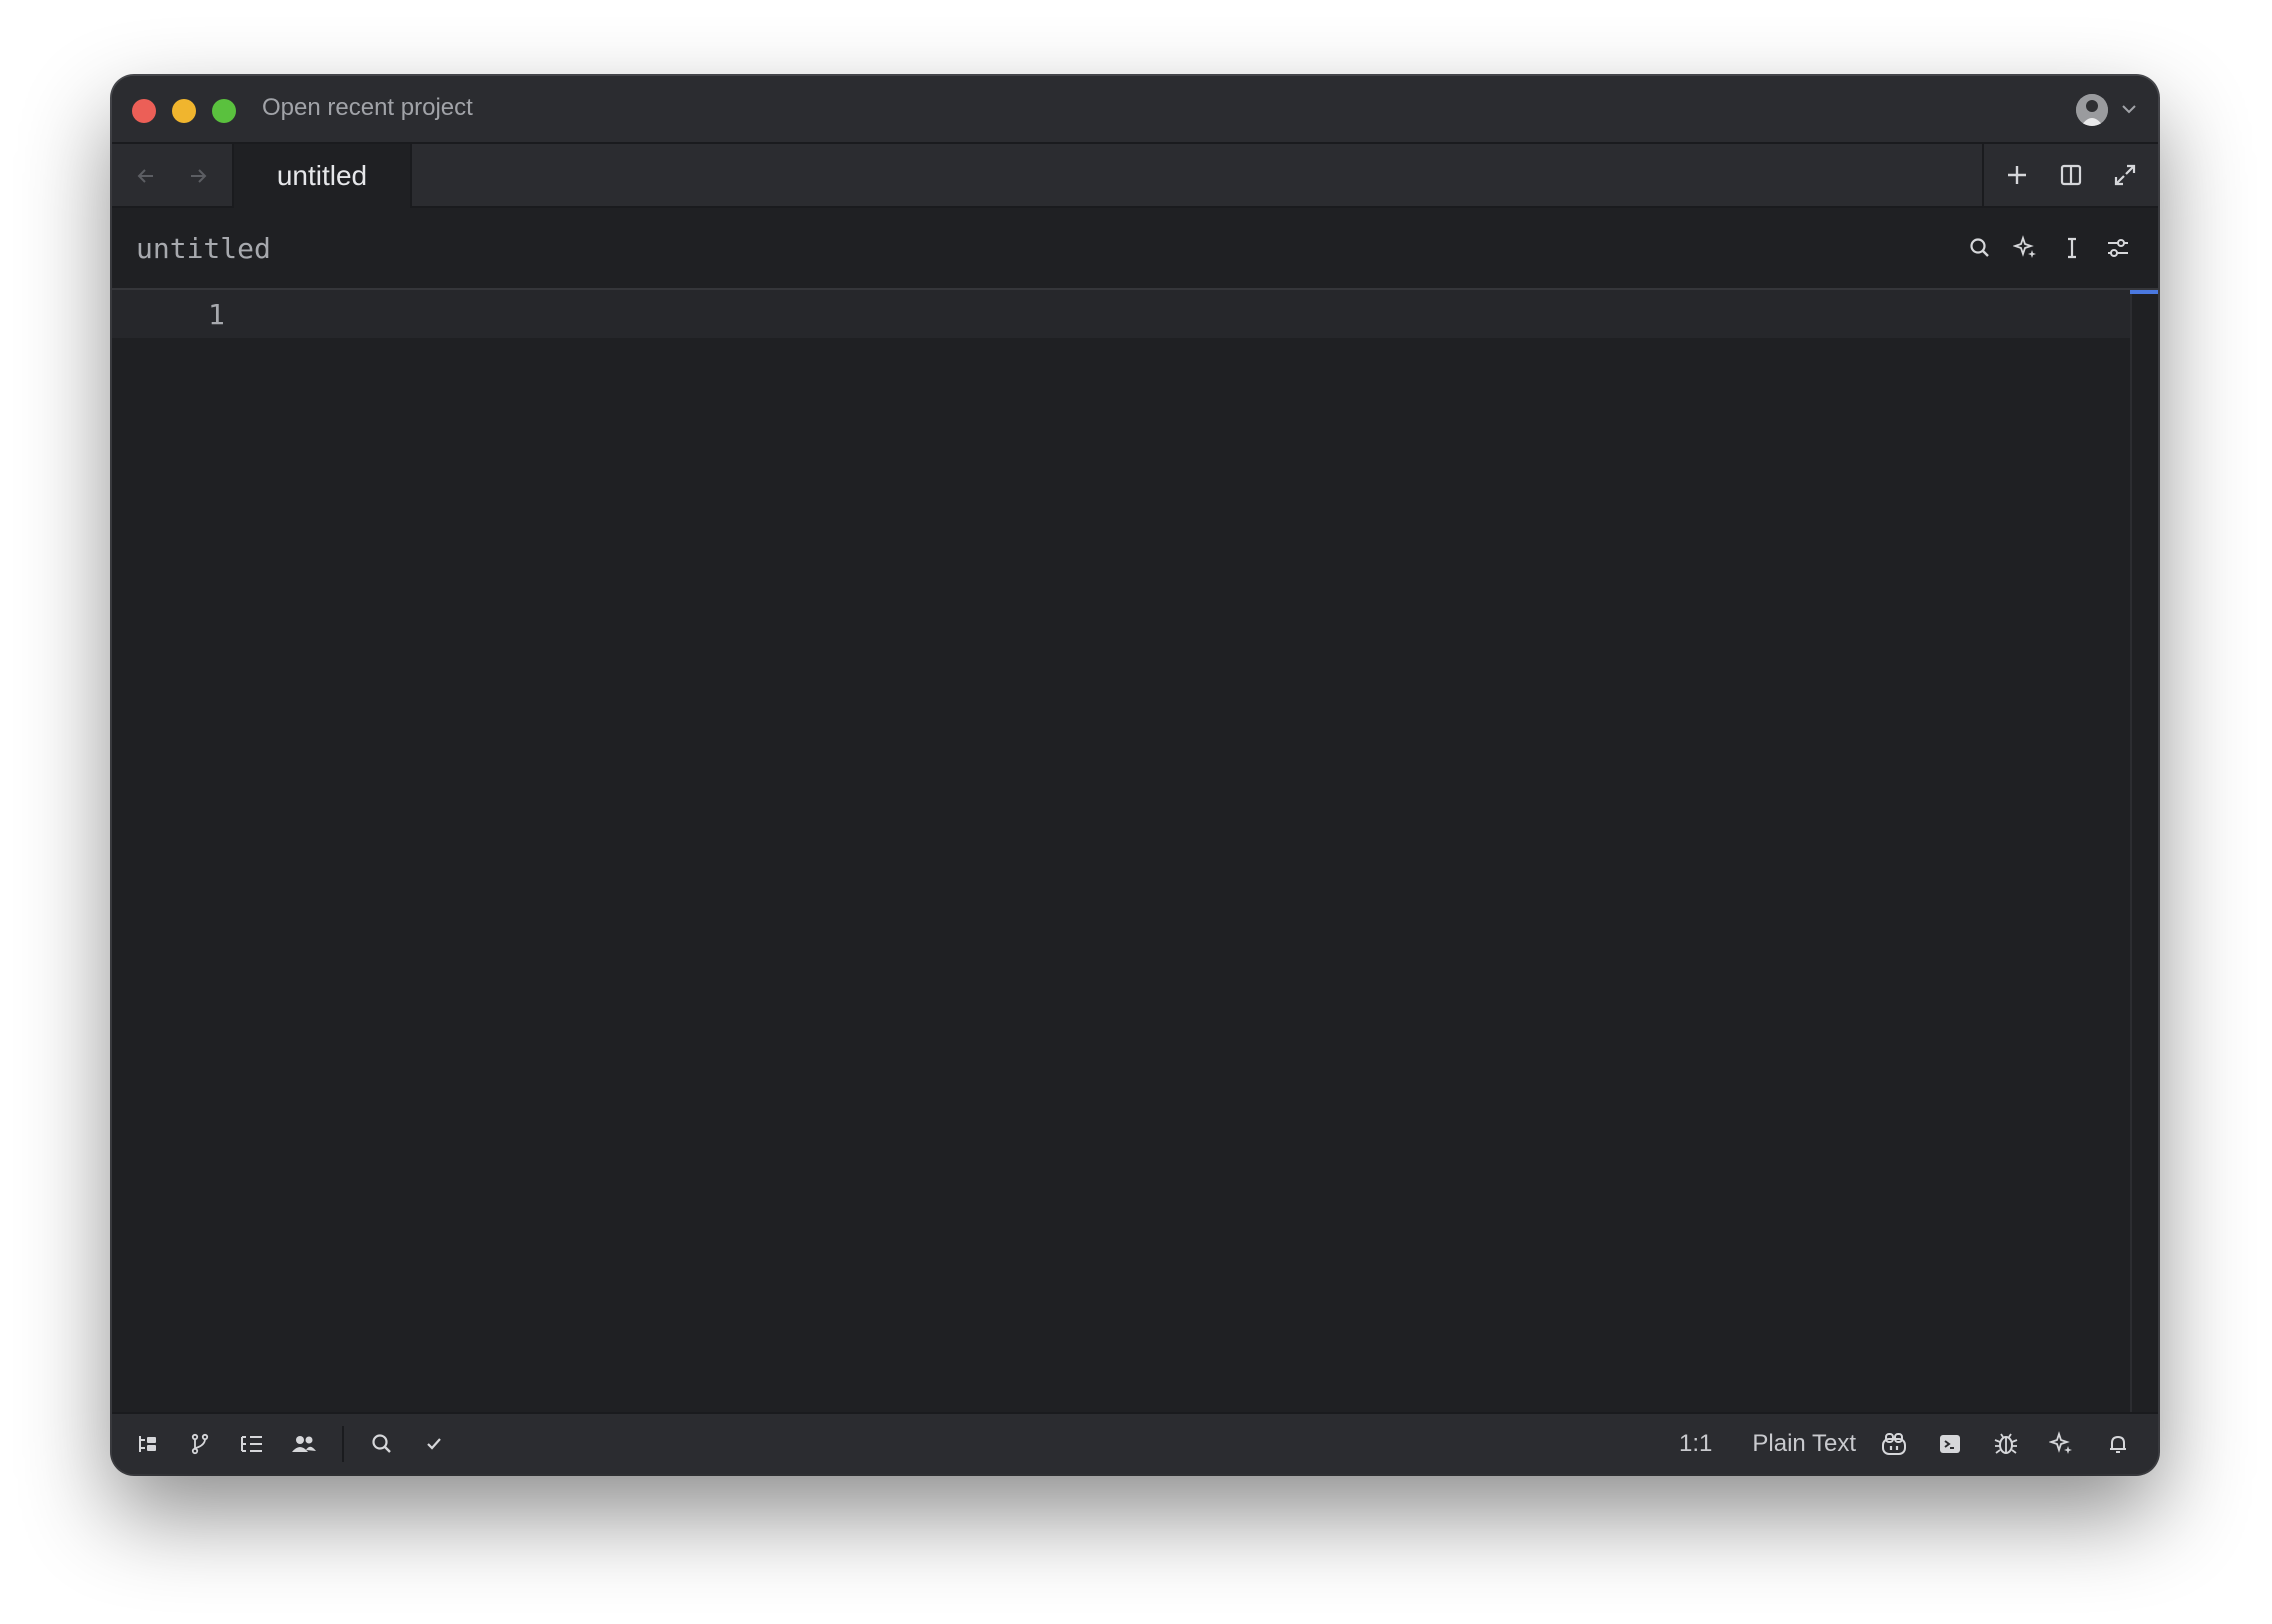 The width and height of the screenshot is (2272, 1624). What do you see at coordinates (2144, 292) in the screenshot?
I see `scrollbar-cursor-marker` at bounding box center [2144, 292].